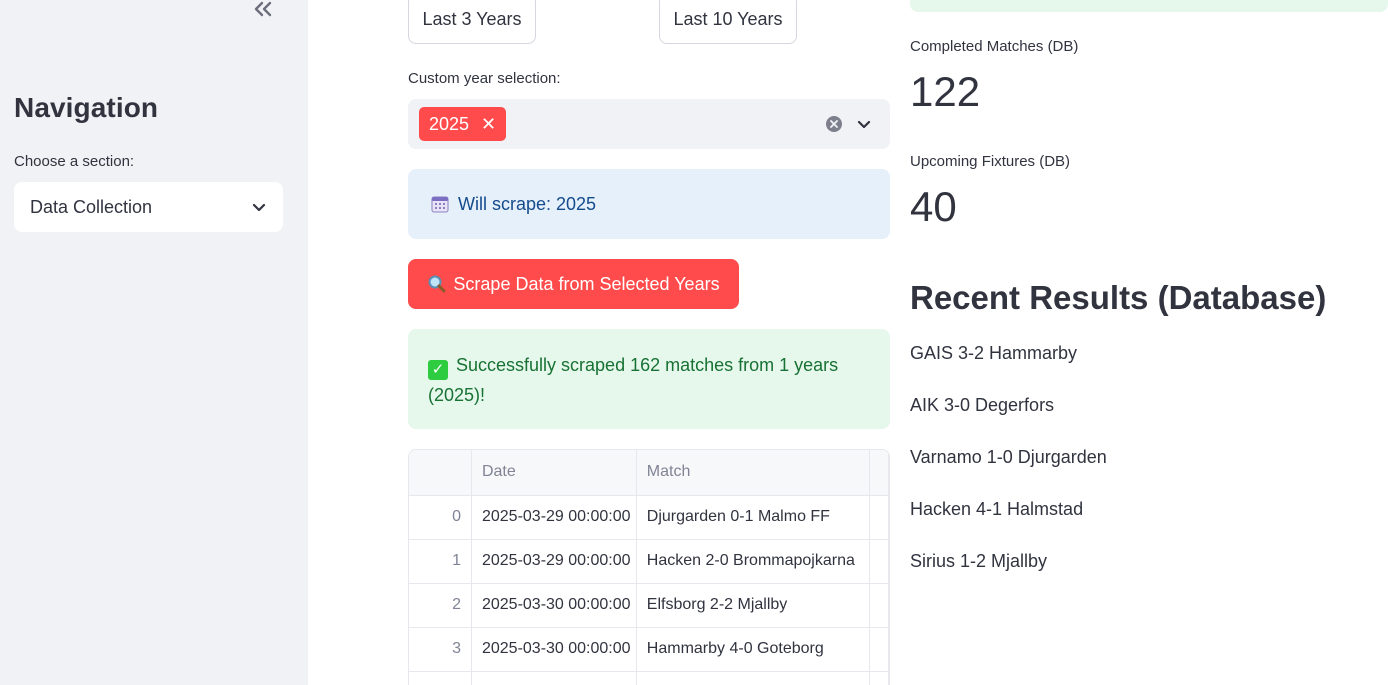 This screenshot has width=1388, height=685. I want to click on row-index: 0, so click(440, 517).